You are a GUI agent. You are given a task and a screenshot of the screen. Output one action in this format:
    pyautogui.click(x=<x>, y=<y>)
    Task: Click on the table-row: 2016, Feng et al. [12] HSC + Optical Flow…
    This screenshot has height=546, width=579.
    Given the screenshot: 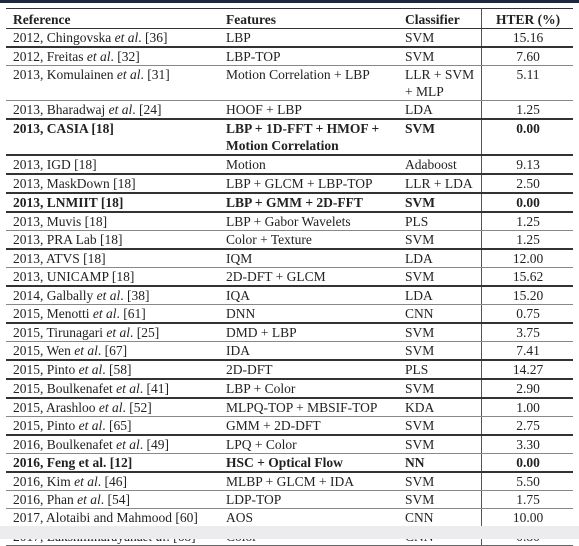 What is the action you would take?
    pyautogui.click(x=289, y=463)
    